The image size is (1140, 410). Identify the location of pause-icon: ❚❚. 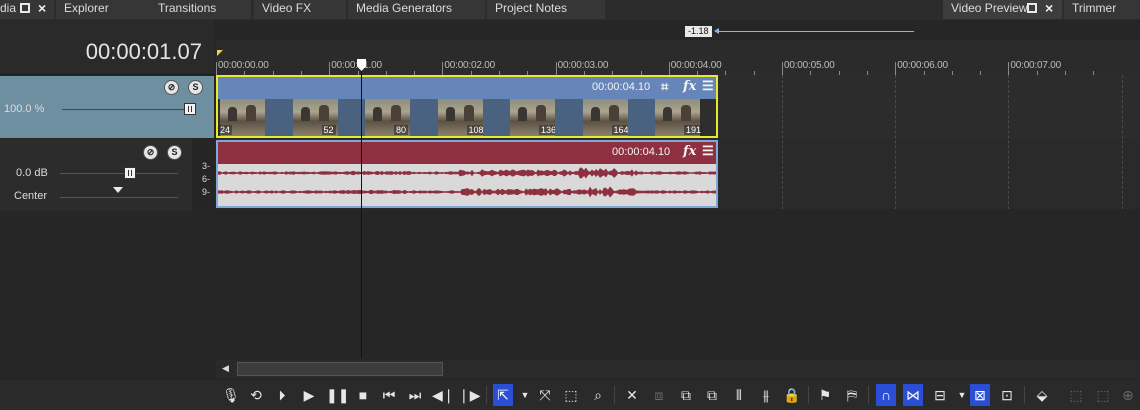
(337, 395).